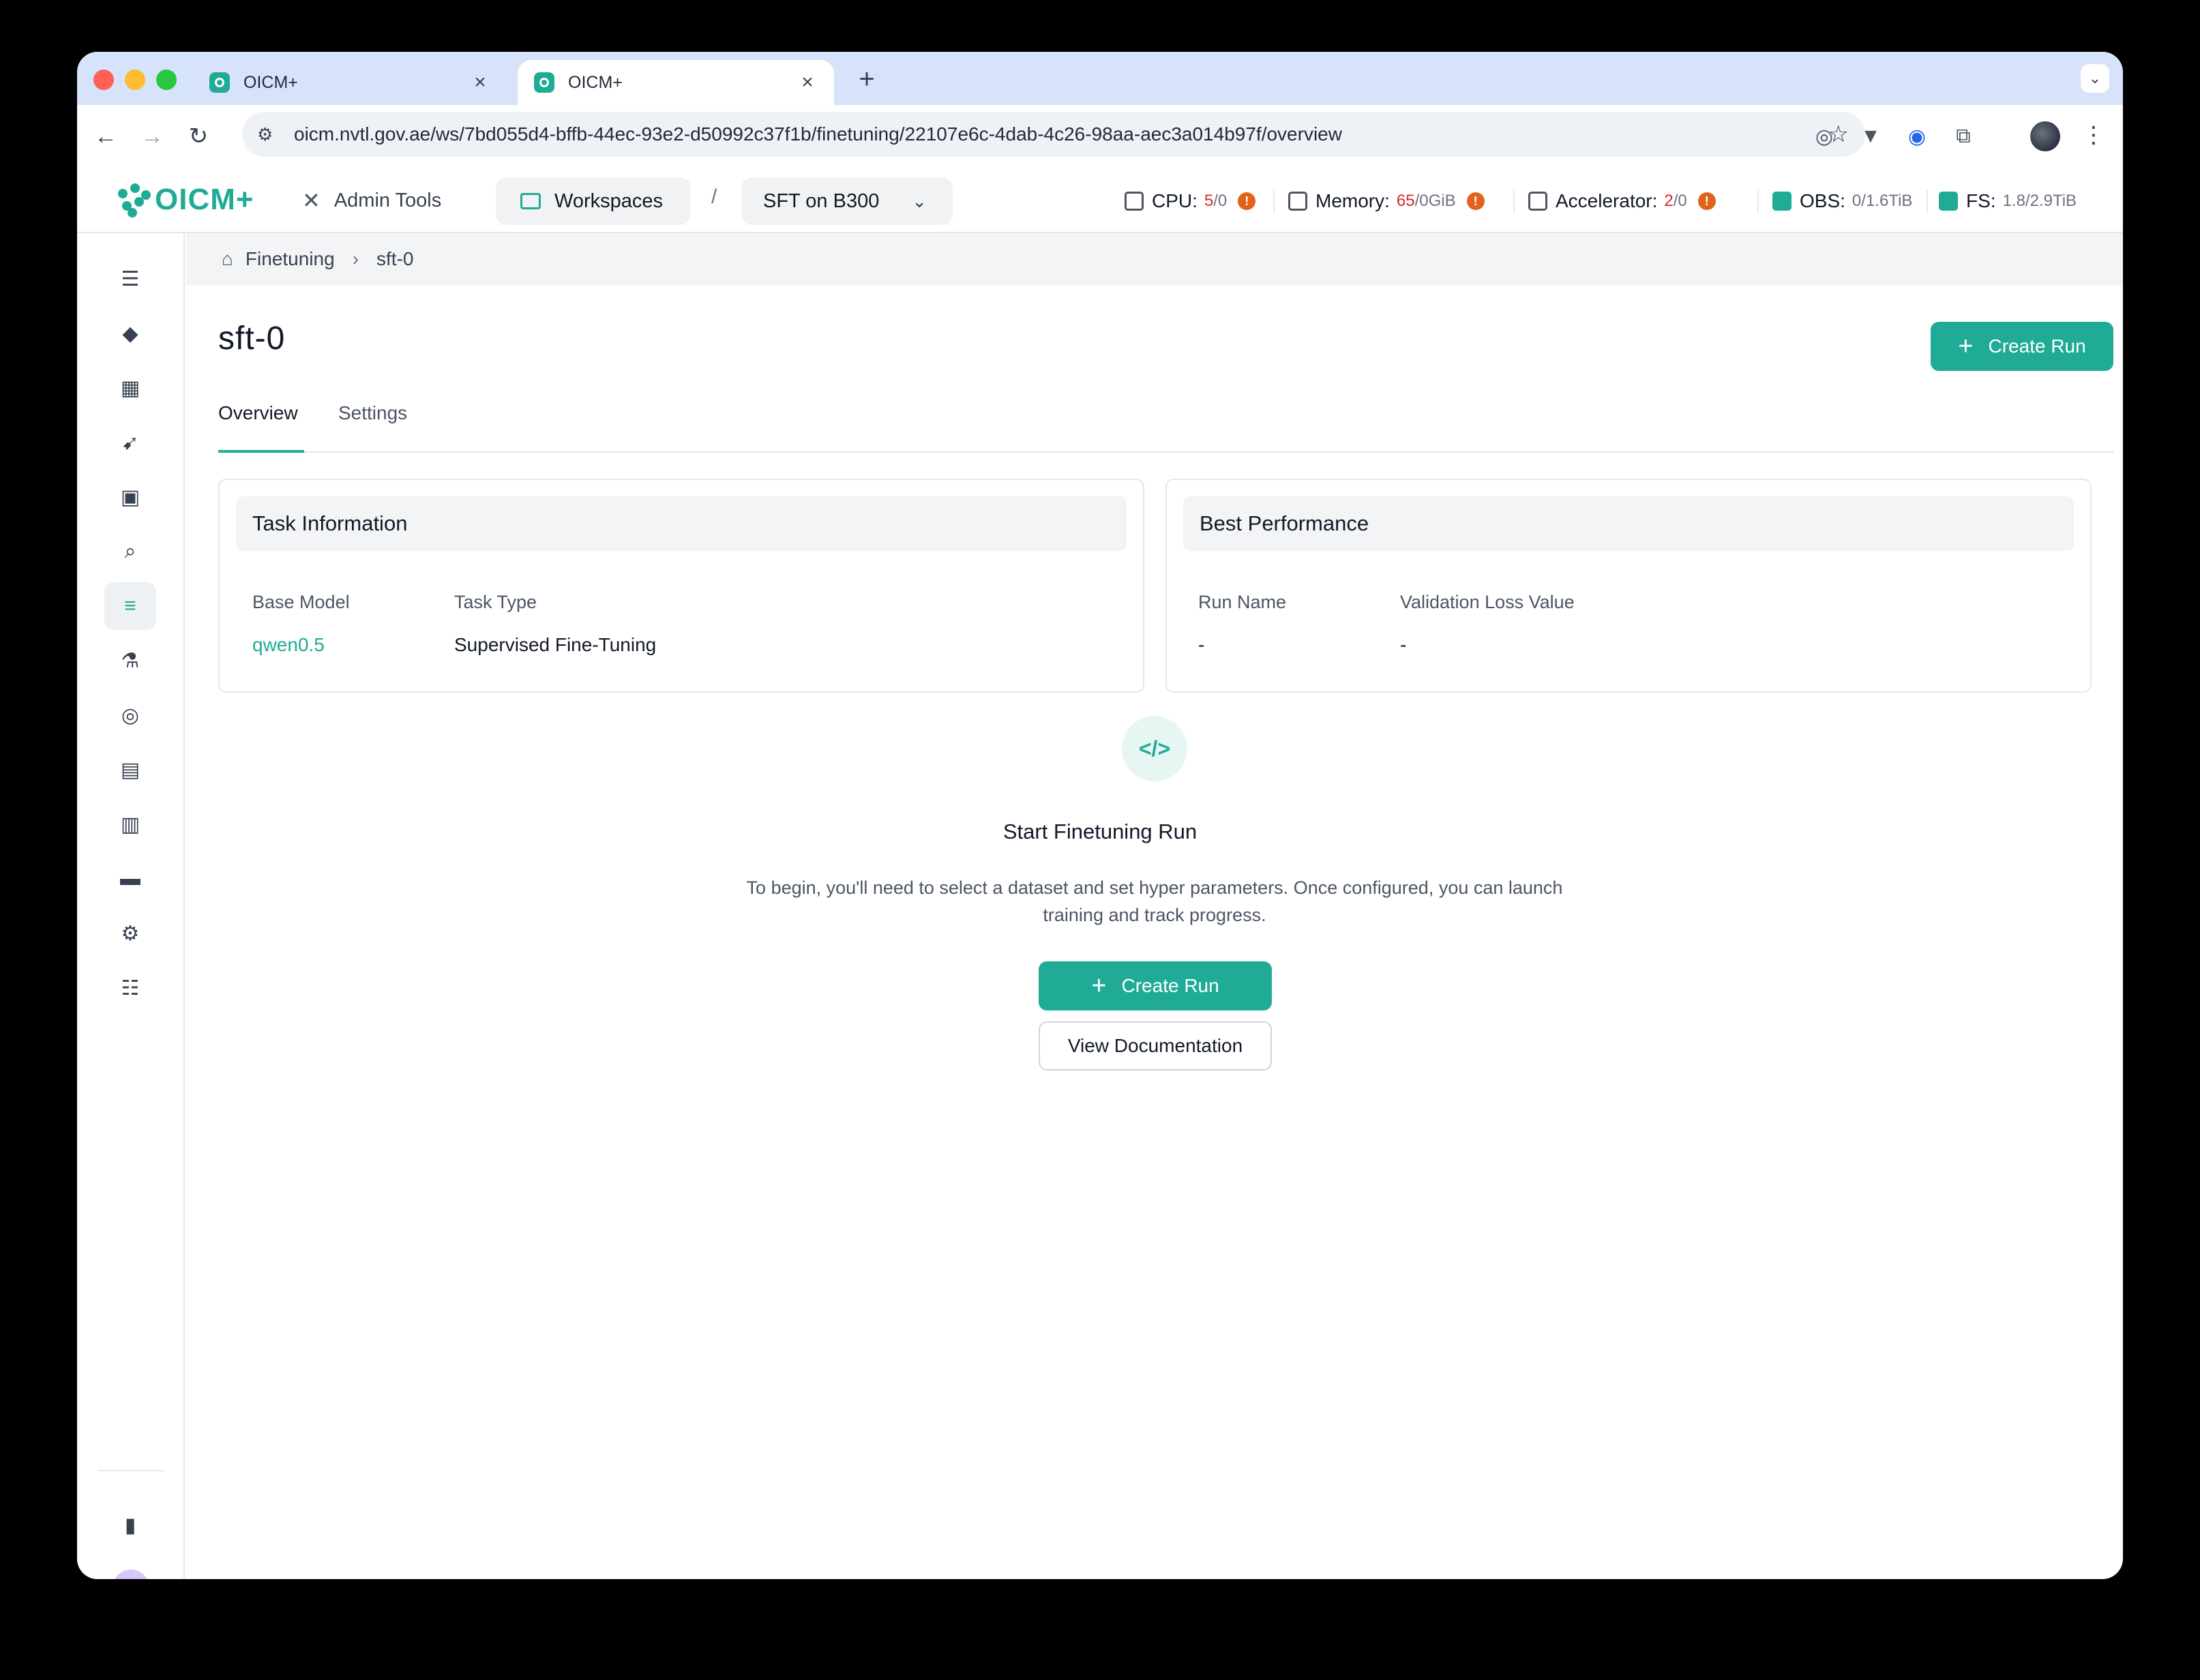  I want to click on create-run-label: Create Run, so click(1170, 985).